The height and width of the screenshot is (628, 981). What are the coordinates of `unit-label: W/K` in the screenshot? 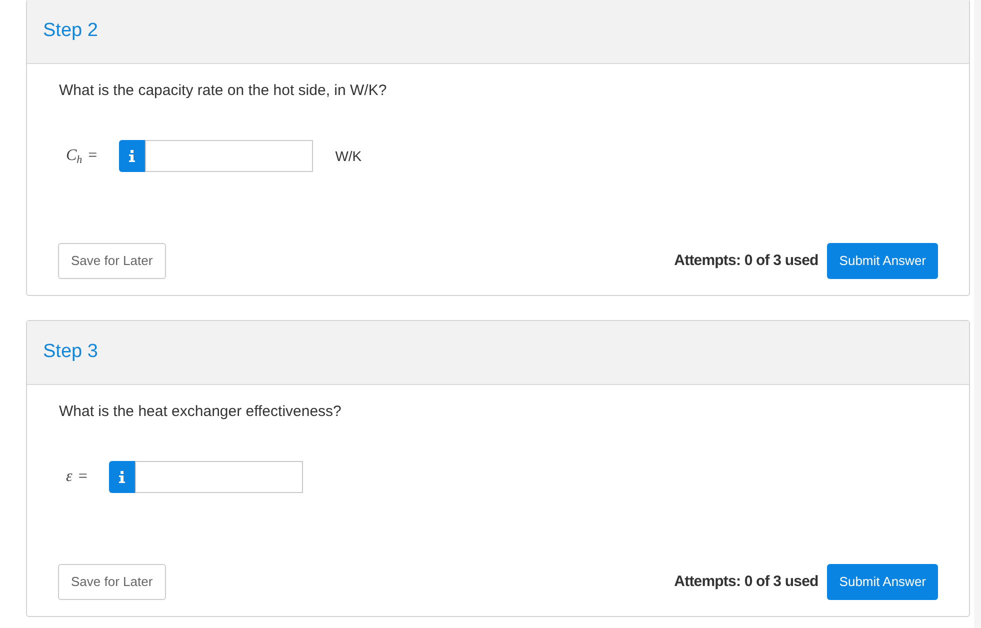 It's located at (348, 156).